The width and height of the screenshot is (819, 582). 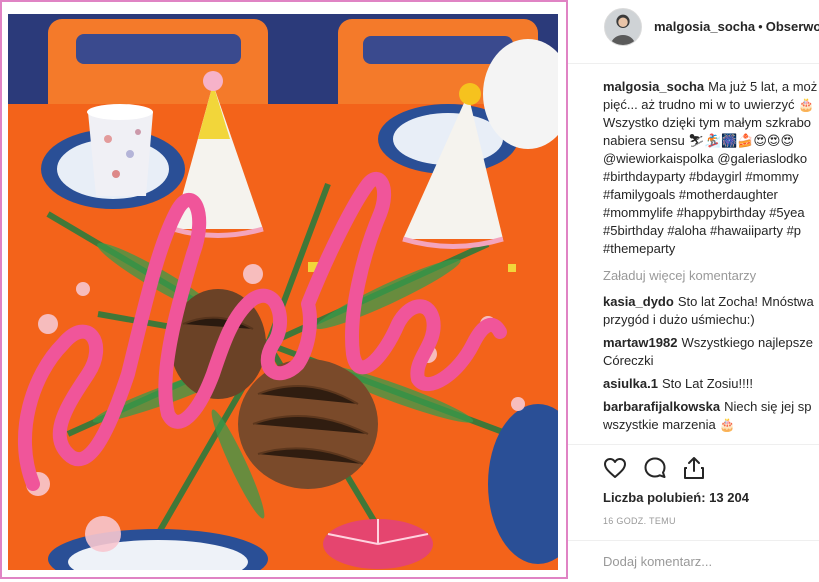 What do you see at coordinates (699, 140) in the screenshot?
I see `caption-line: nabiera sensu ⛷🏂🎆🍰😍😍😍` at bounding box center [699, 140].